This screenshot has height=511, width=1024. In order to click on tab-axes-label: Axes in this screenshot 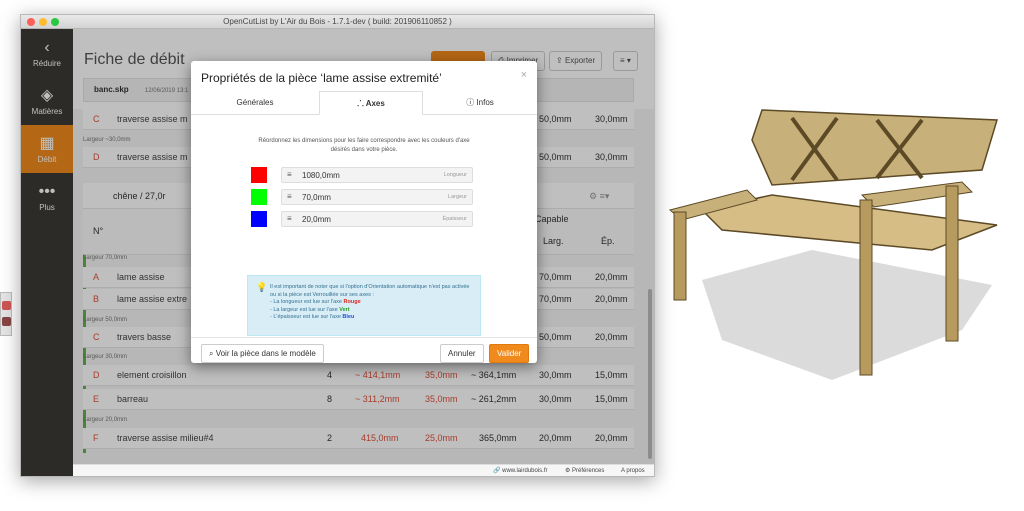, I will do `click(375, 103)`.